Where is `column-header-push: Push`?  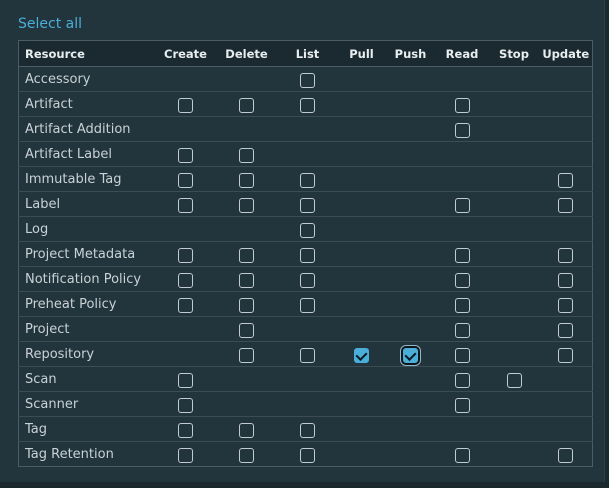
column-header-push: Push is located at coordinates (410, 53).